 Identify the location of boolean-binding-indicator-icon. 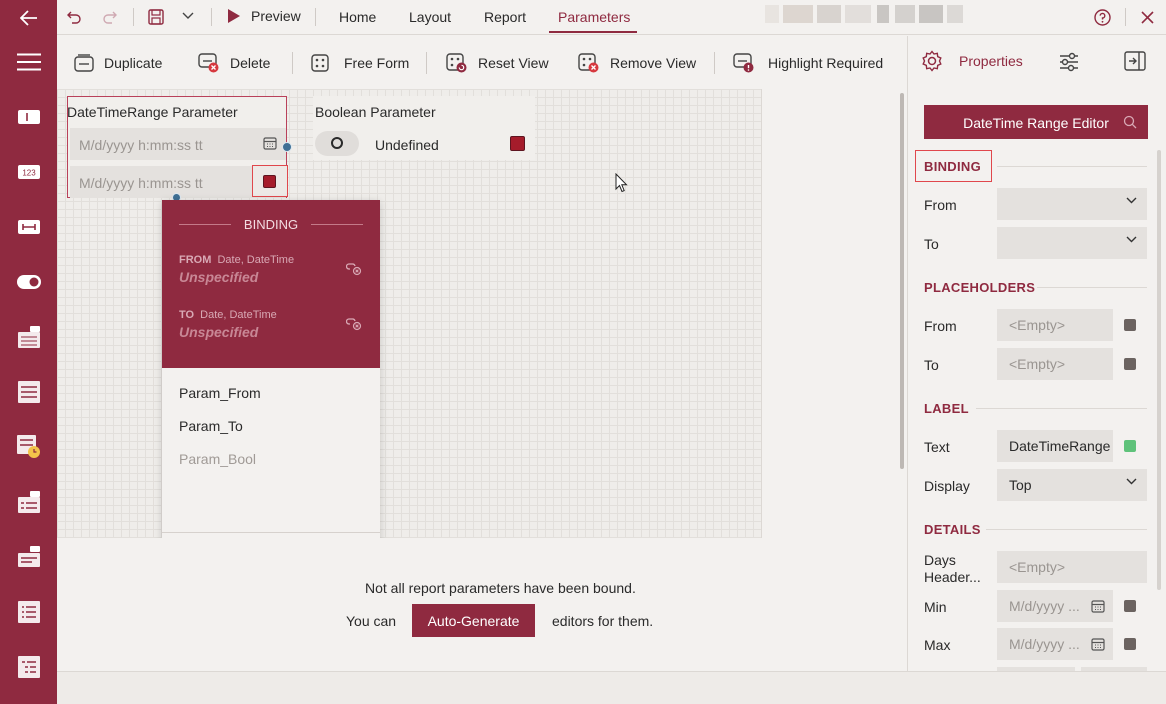
(517, 143).